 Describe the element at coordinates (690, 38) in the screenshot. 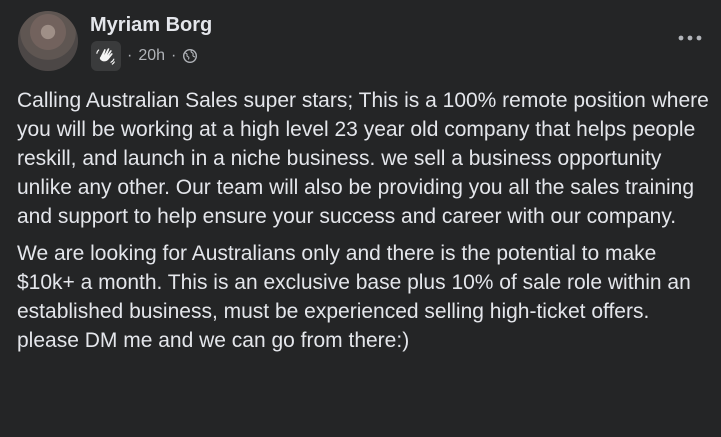

I see `more-options-icon` at that location.